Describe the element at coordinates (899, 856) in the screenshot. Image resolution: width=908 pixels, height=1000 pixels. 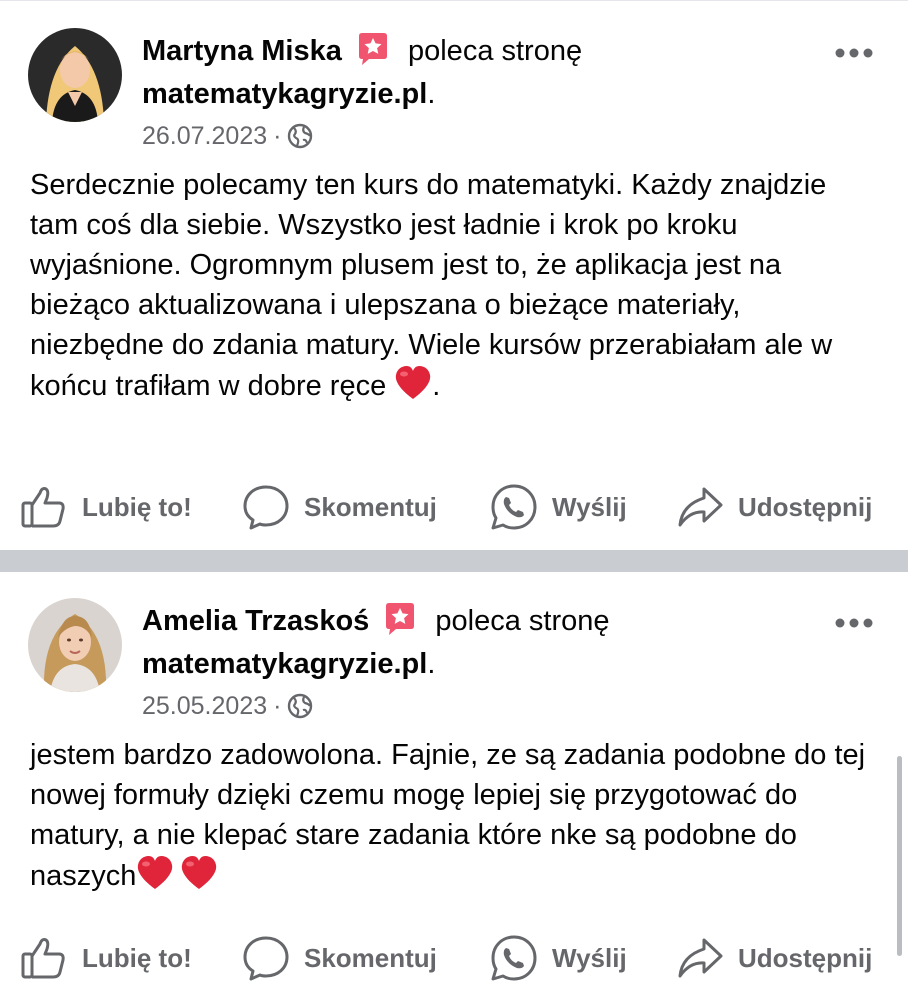
I see `scrollbar` at that location.